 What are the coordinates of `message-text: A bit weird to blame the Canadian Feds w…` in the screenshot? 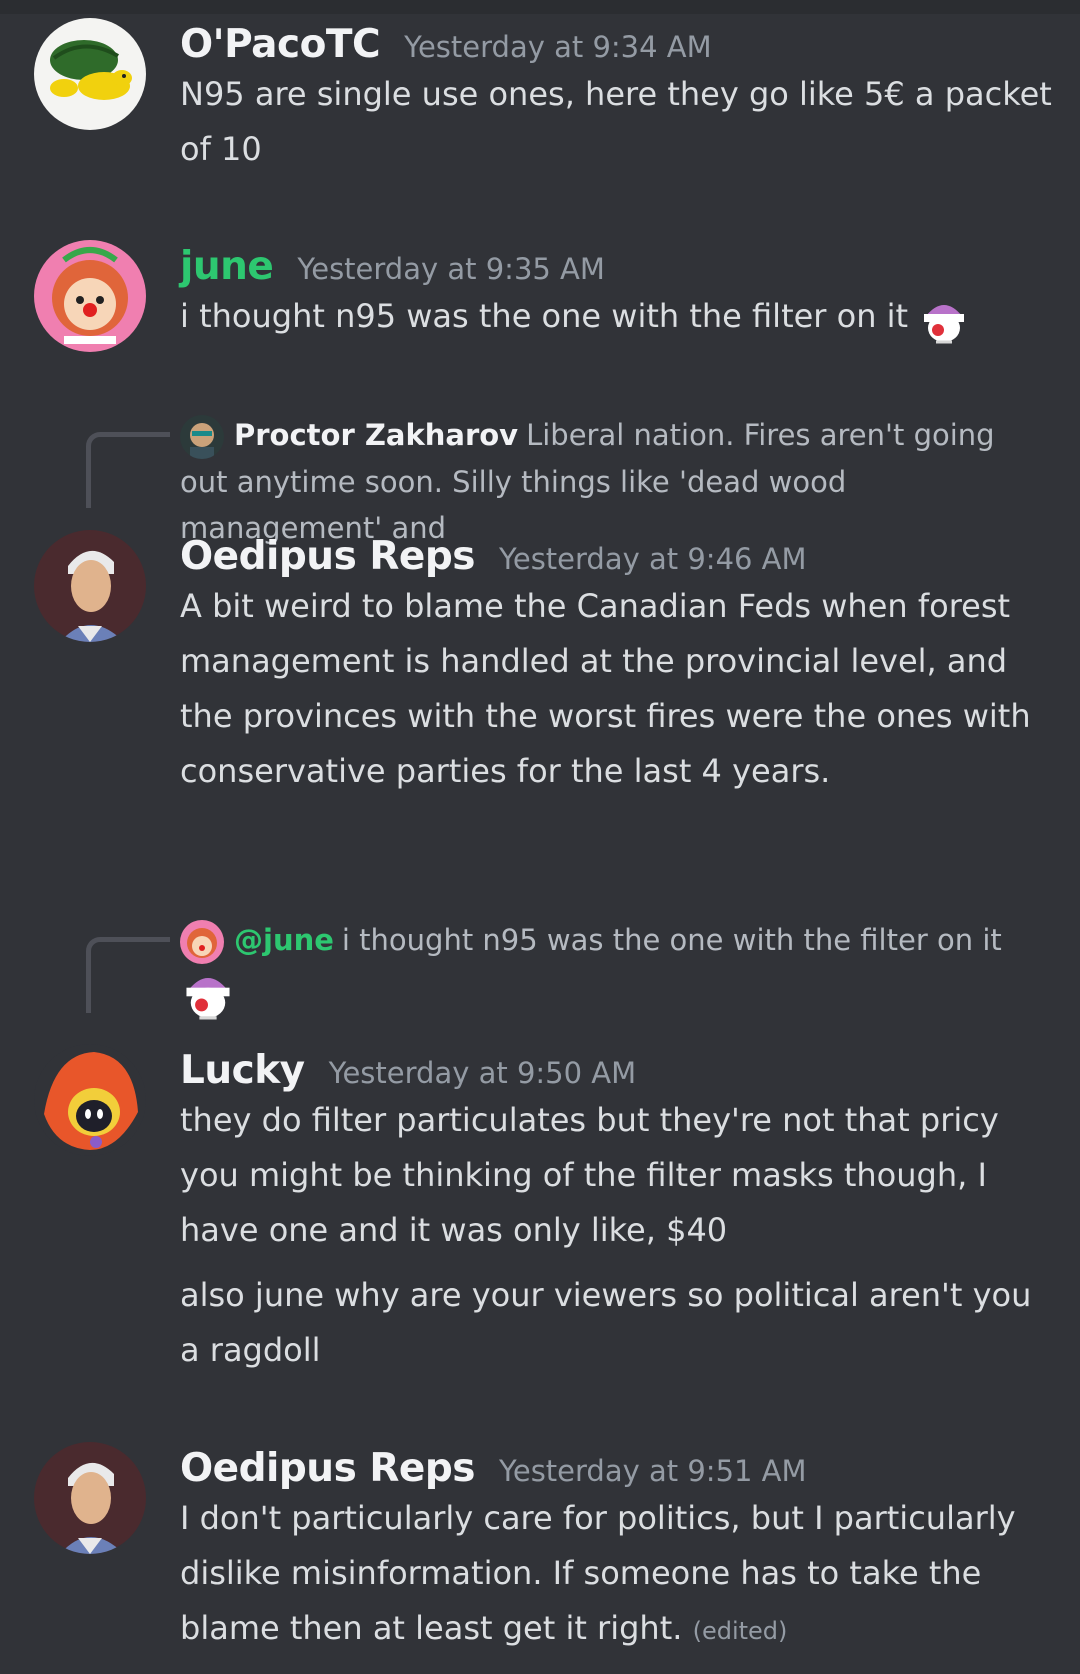 It's located at (605, 688).